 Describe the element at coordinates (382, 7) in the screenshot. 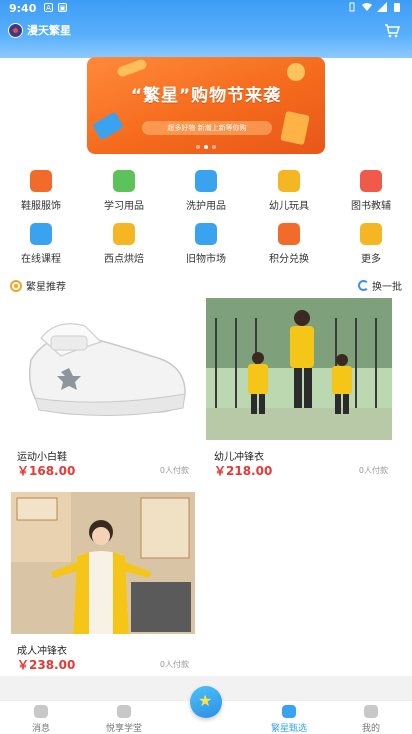

I see `signal-icon` at that location.